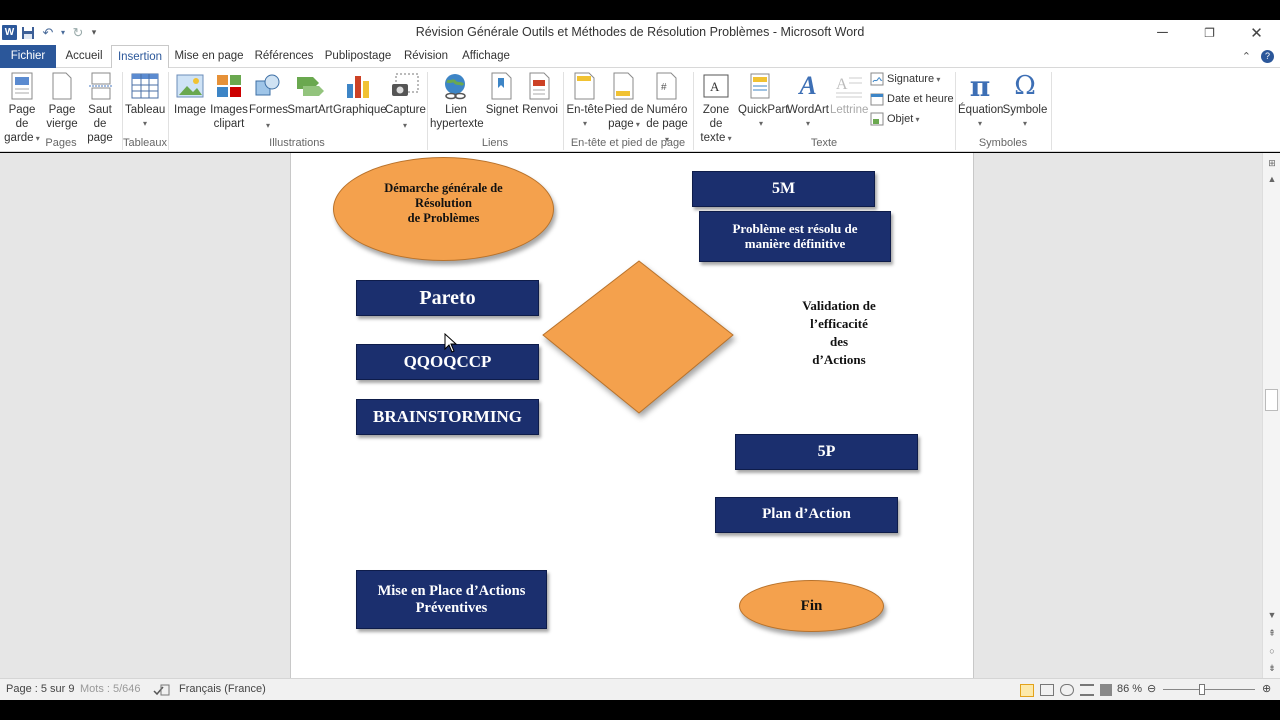  What do you see at coordinates (360, 94) in the screenshot?
I see `graphique-button: Graphique` at bounding box center [360, 94].